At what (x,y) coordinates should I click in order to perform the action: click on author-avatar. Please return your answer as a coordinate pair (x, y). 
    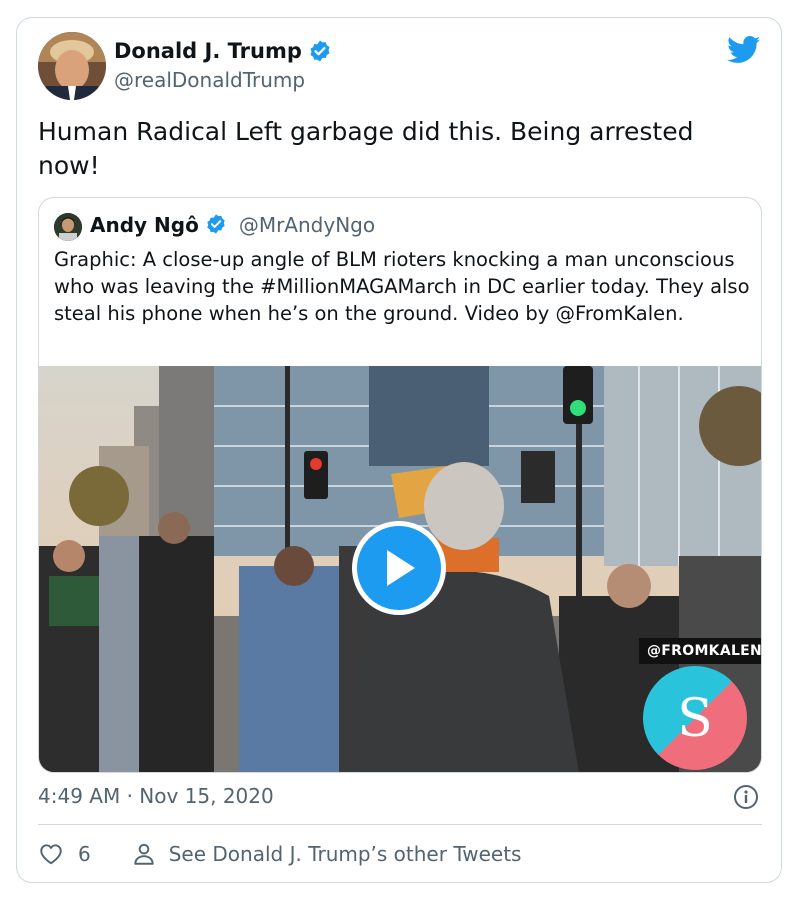
    Looking at the image, I should click on (72, 66).